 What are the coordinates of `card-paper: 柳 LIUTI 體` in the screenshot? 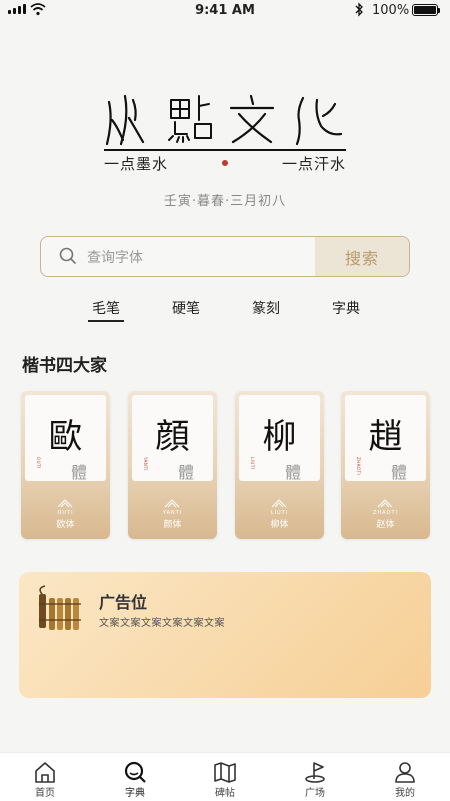 It's located at (279, 438).